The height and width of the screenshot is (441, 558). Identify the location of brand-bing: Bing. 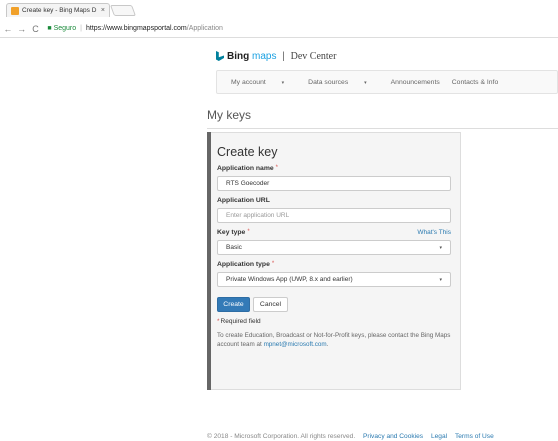
(238, 56).